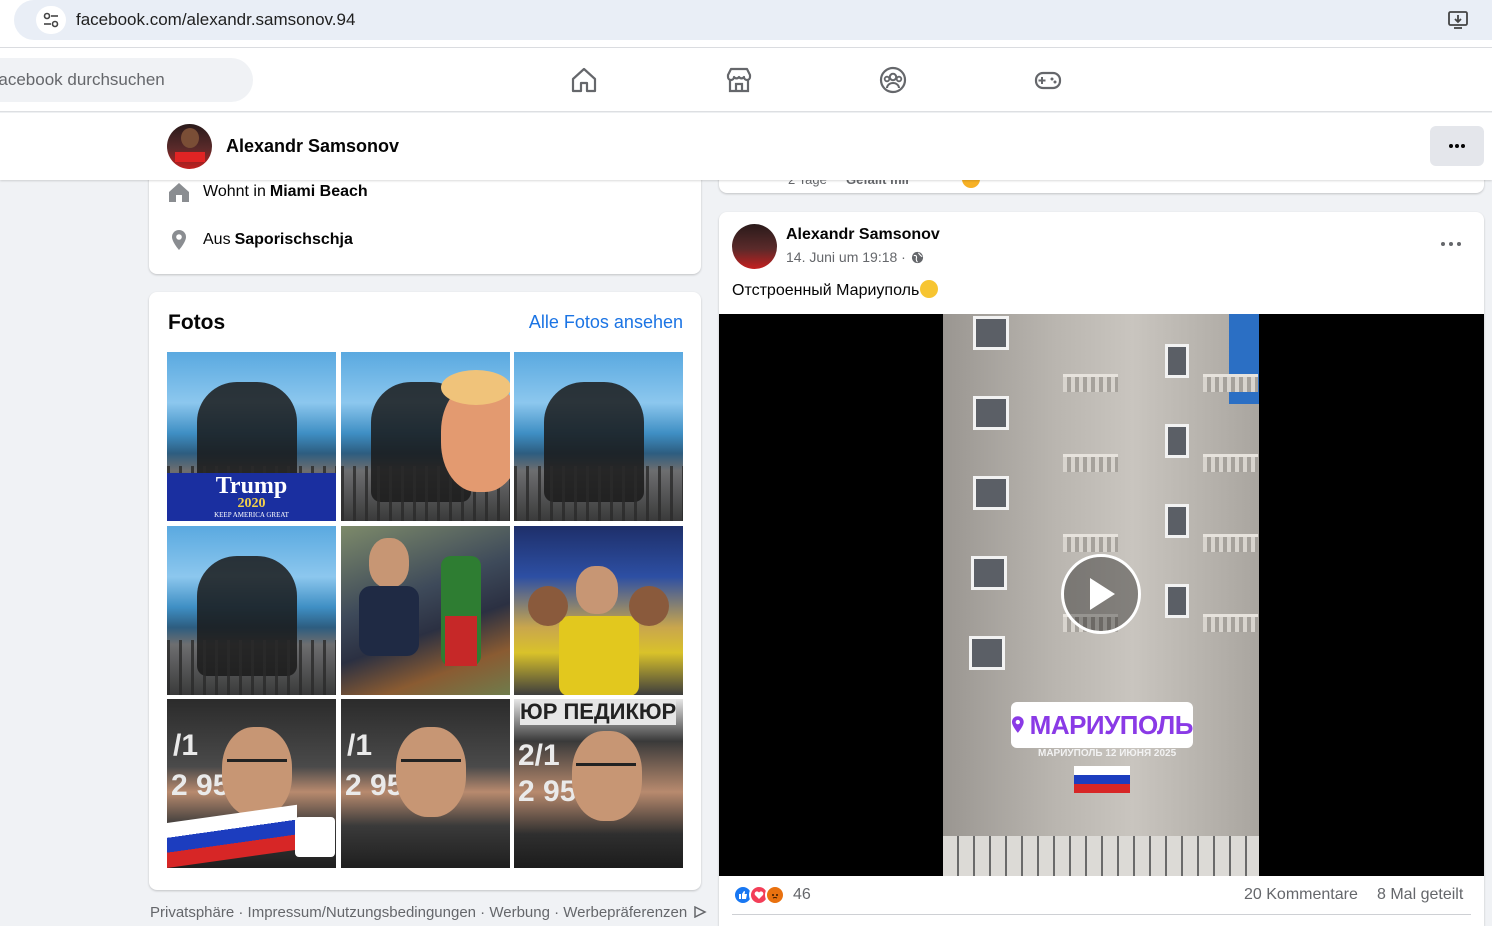  Describe the element at coordinates (294, 240) in the screenshot. I see `from-place: Saporischschja` at that location.